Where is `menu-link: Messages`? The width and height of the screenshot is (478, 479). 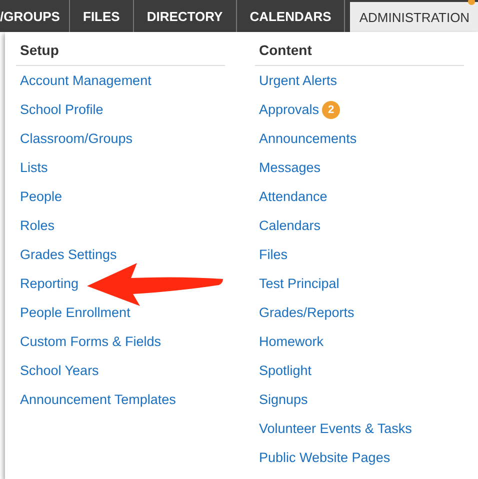 menu-link: Messages is located at coordinates (290, 167).